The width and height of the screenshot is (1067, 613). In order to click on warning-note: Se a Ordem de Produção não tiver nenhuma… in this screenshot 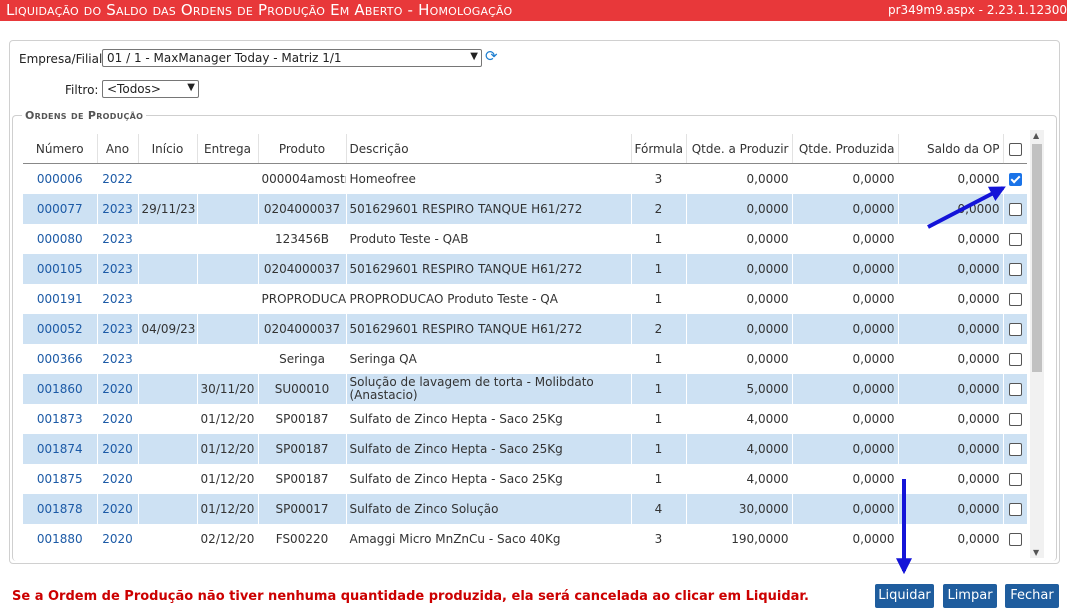, I will do `click(410, 596)`.